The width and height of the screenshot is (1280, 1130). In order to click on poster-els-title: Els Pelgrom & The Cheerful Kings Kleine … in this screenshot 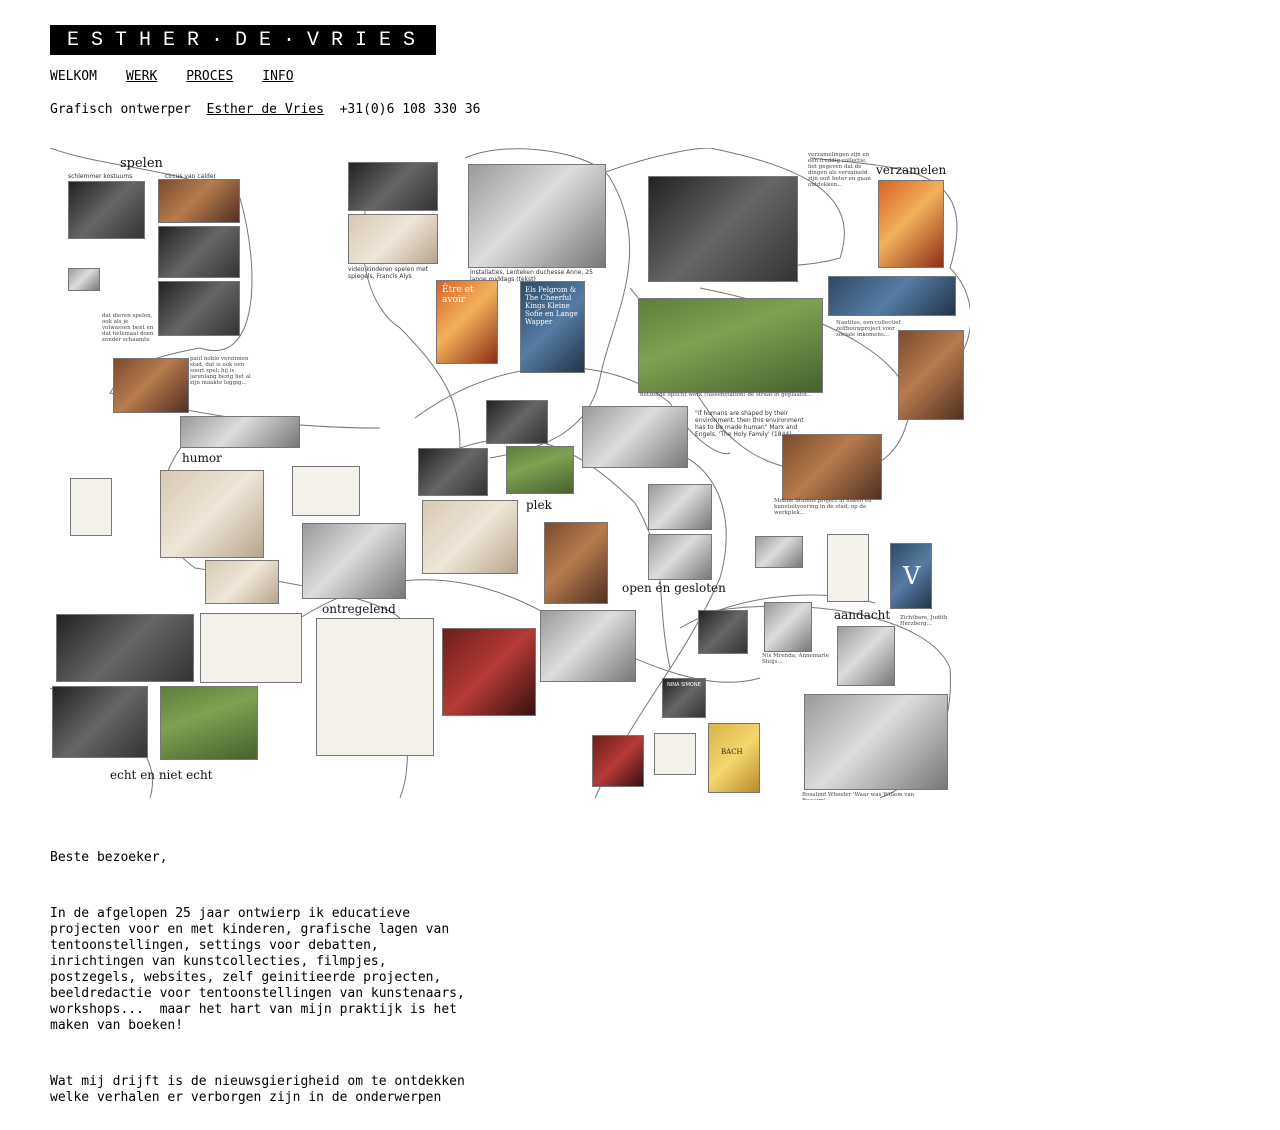, I will do `click(551, 306)`.